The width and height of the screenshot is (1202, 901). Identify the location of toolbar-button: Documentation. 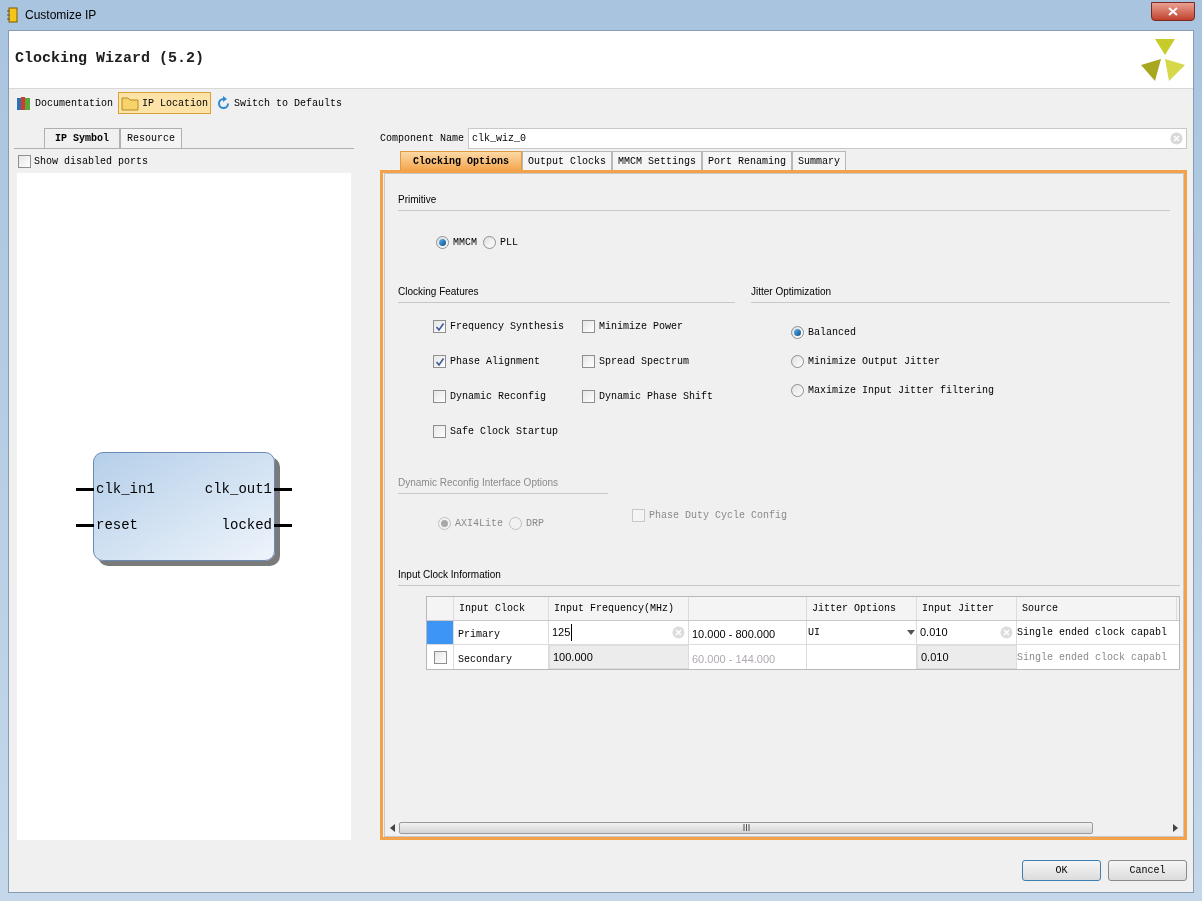
(64, 103).